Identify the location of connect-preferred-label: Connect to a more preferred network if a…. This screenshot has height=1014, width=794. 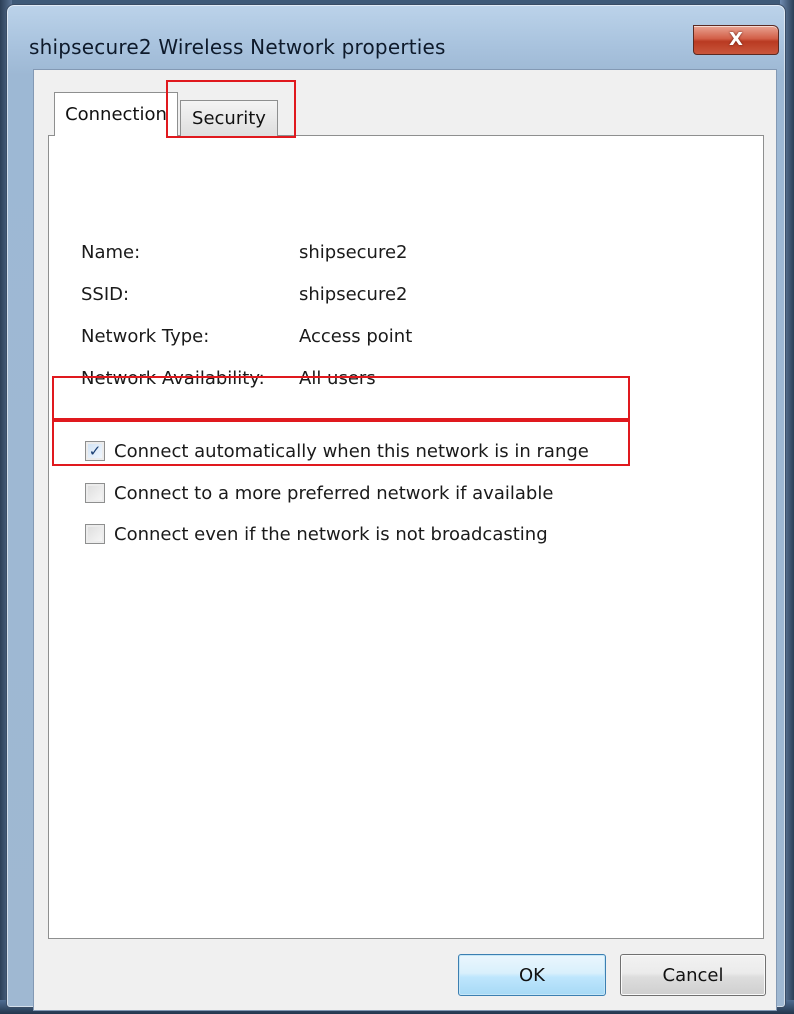
(333, 493).